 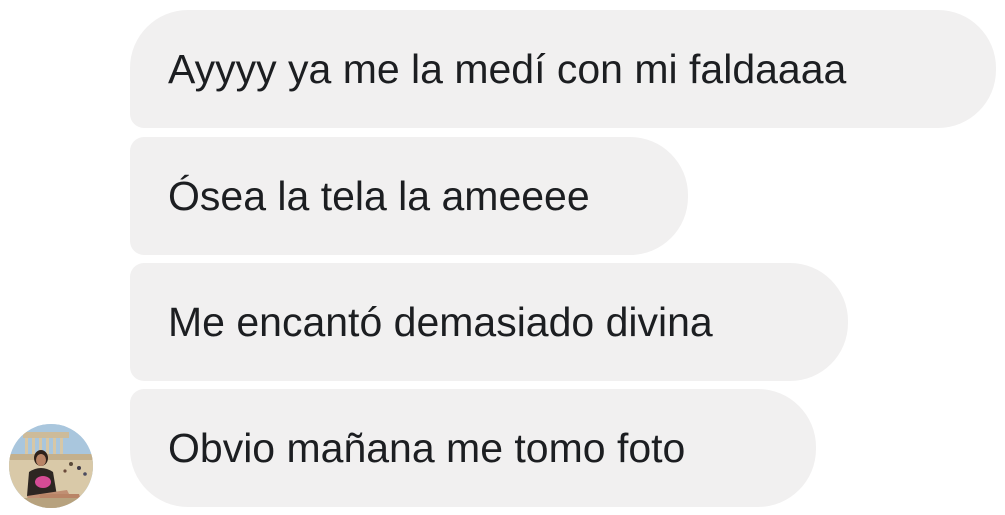 What do you see at coordinates (409, 196) in the screenshot?
I see `message-bubble-2: Ósea la tela la ameeee` at bounding box center [409, 196].